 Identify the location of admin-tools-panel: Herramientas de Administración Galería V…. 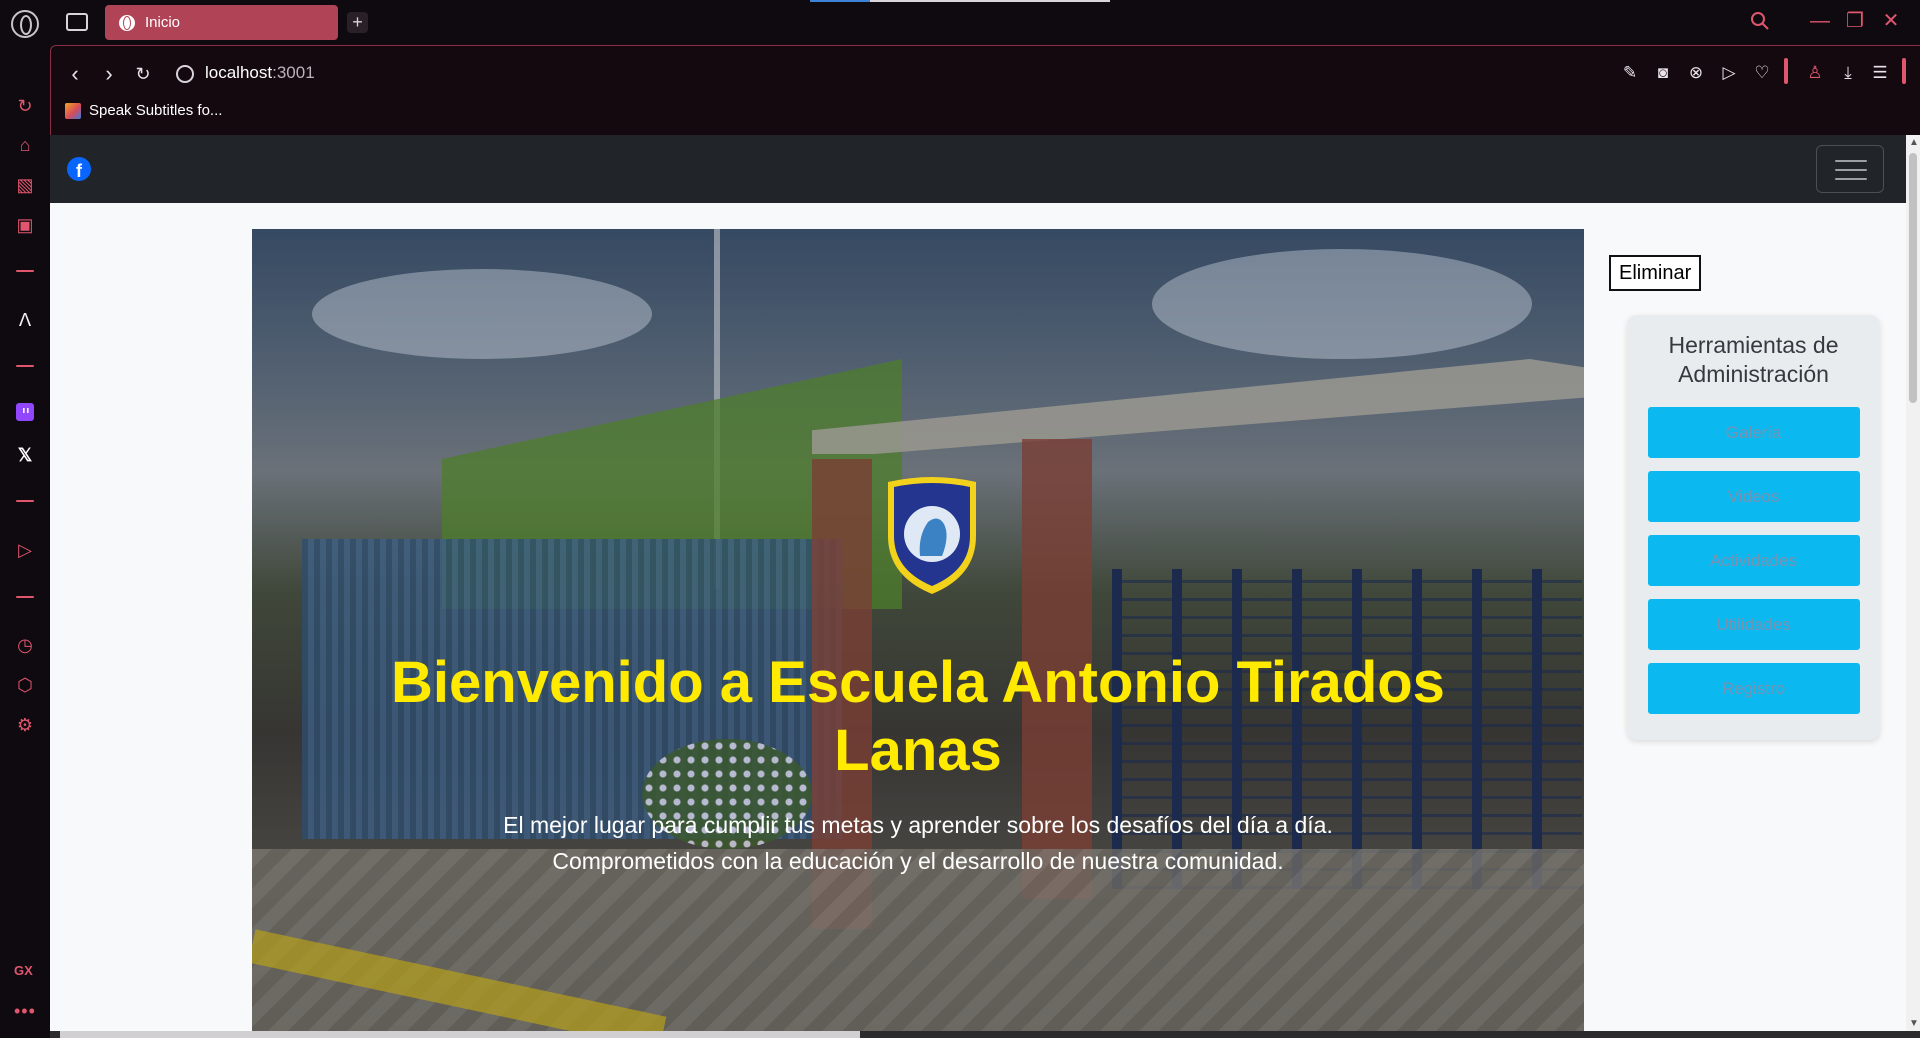
(1753, 527).